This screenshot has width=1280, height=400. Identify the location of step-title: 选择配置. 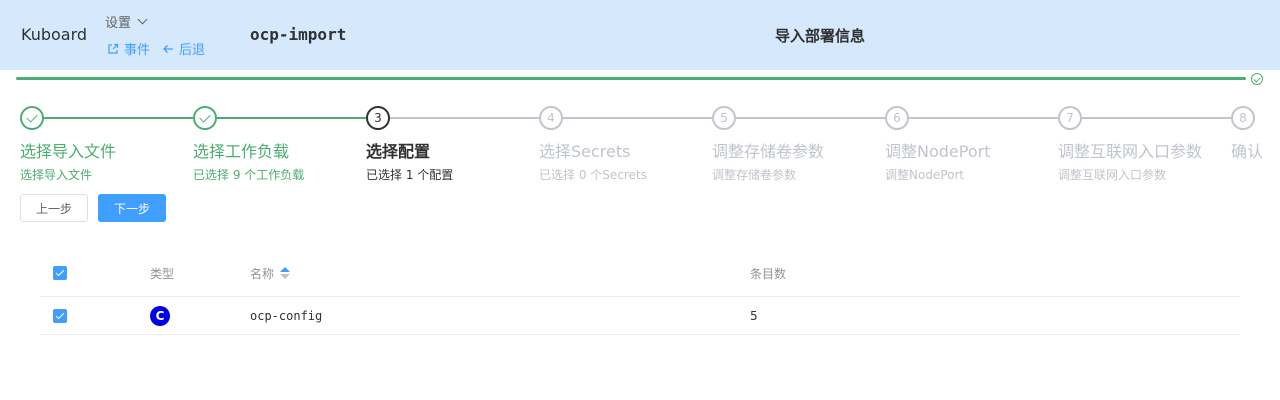
(398, 151).